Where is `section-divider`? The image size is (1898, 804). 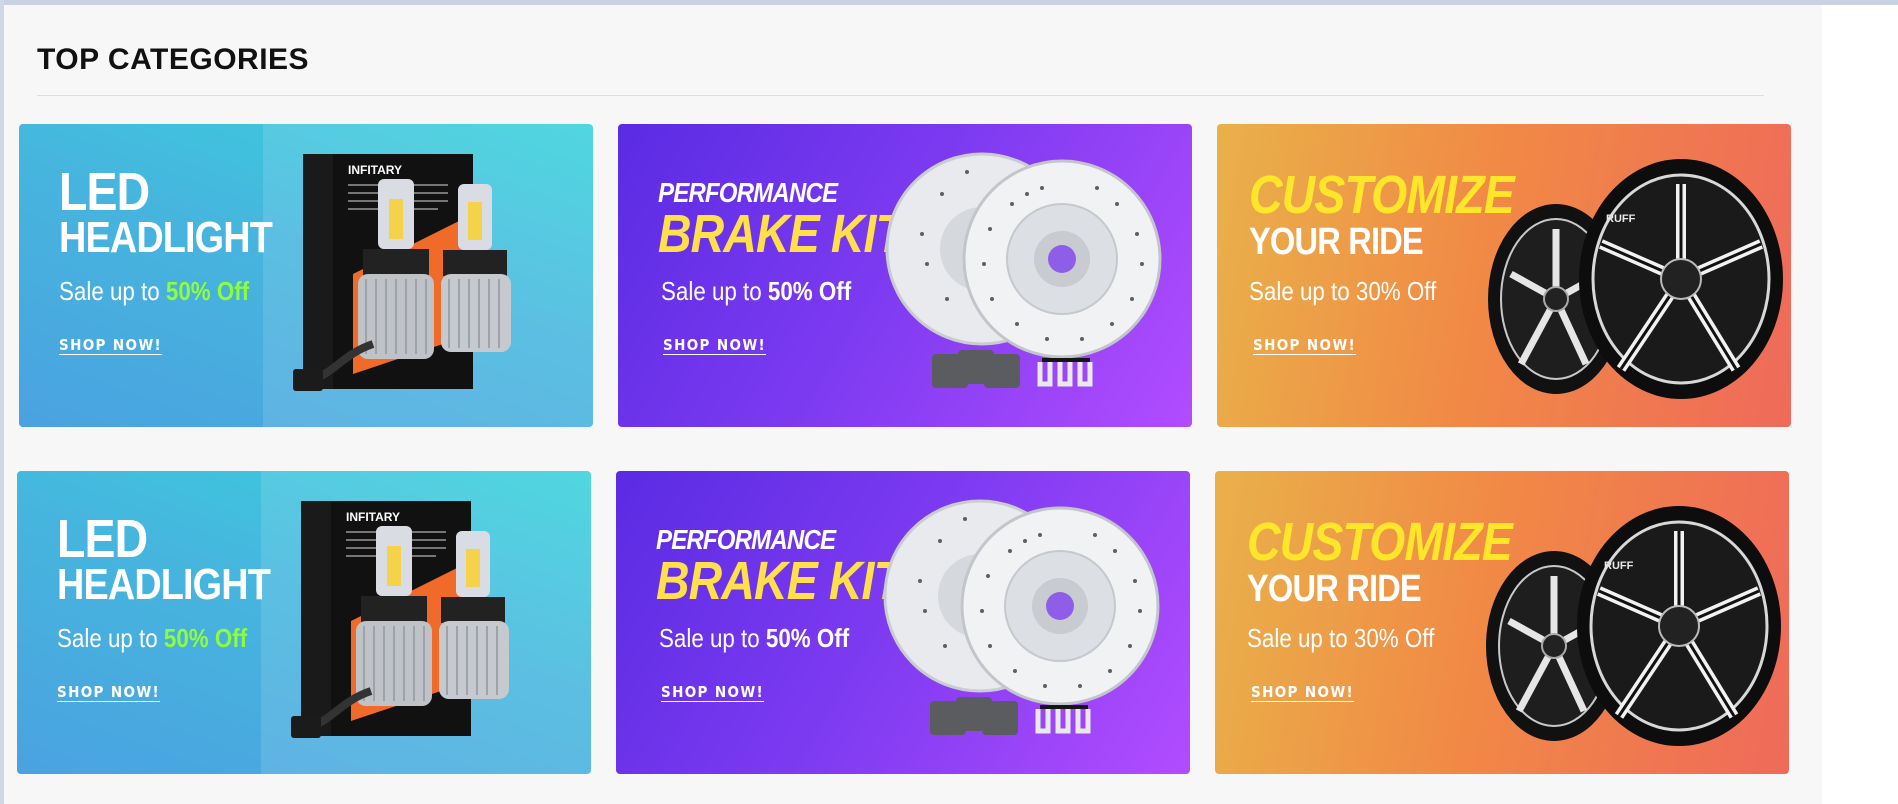
section-divider is located at coordinates (900, 95).